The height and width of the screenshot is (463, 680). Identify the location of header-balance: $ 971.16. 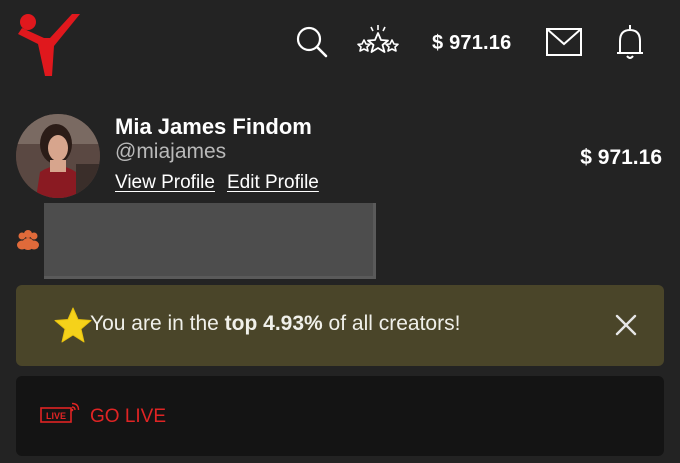
(471, 43).